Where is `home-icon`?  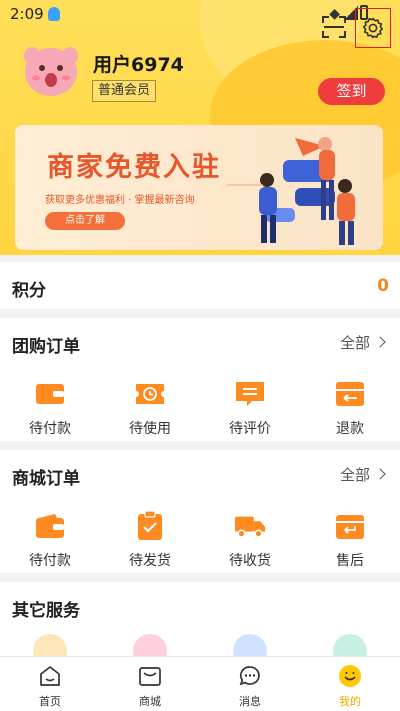
home-icon is located at coordinates (50, 676).